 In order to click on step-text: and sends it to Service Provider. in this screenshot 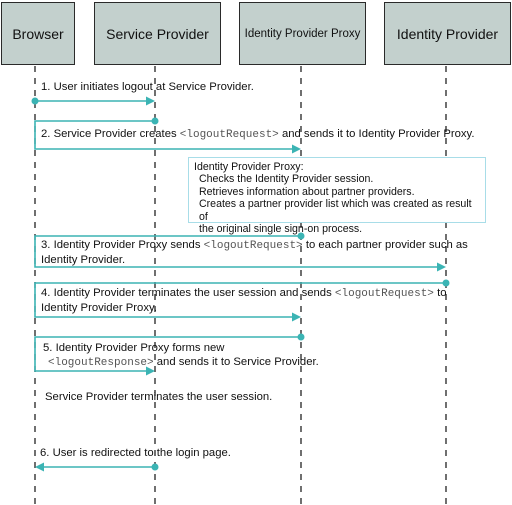, I will do `click(237, 362)`.